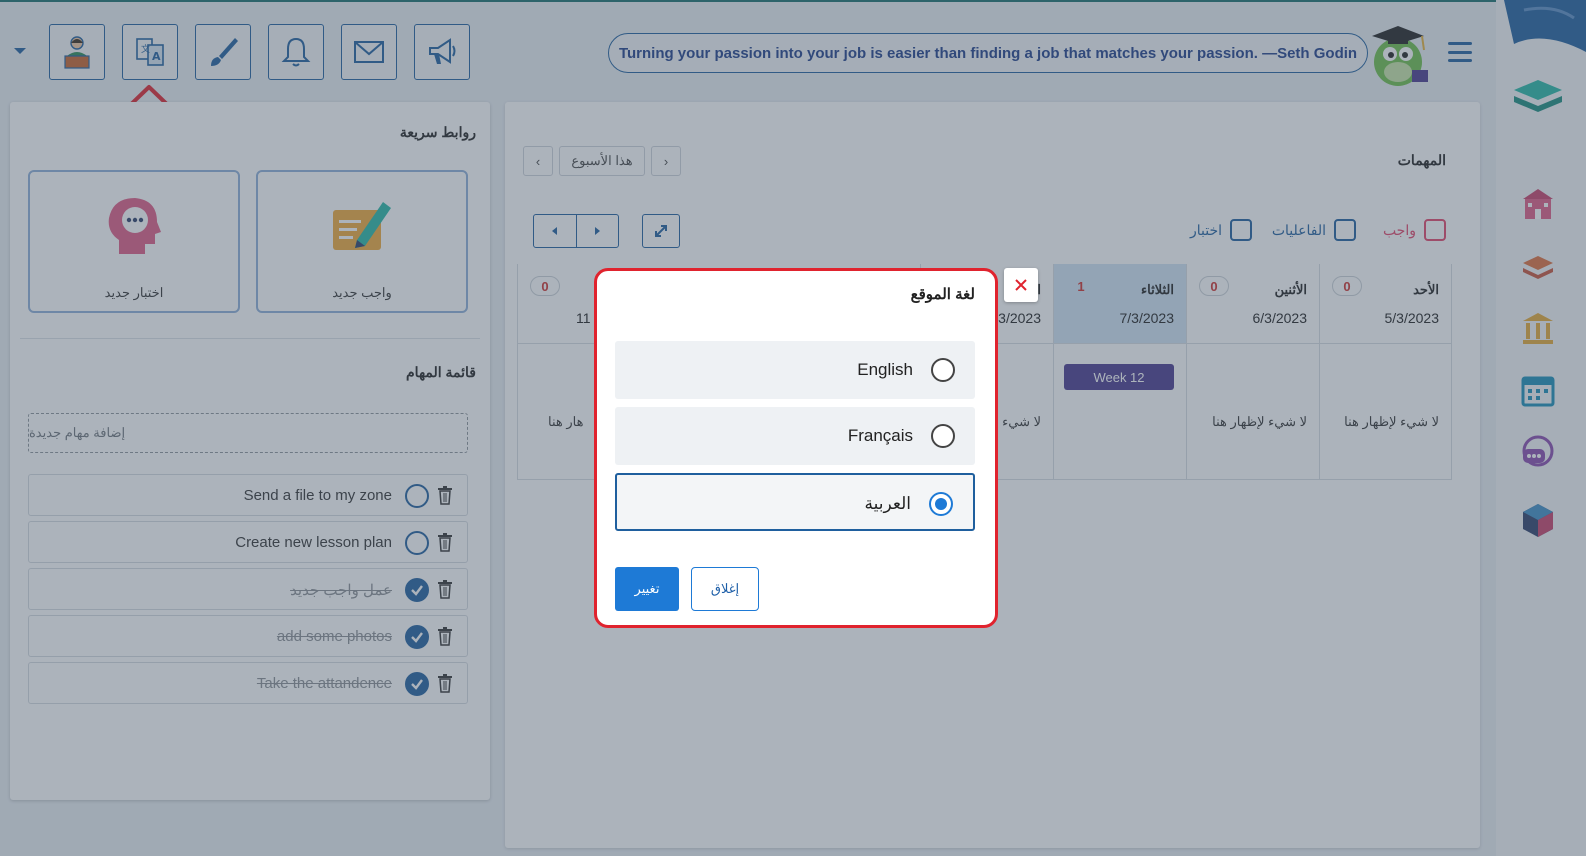  What do you see at coordinates (725, 589) in the screenshot?
I see `close-modal-button: إغلاق` at bounding box center [725, 589].